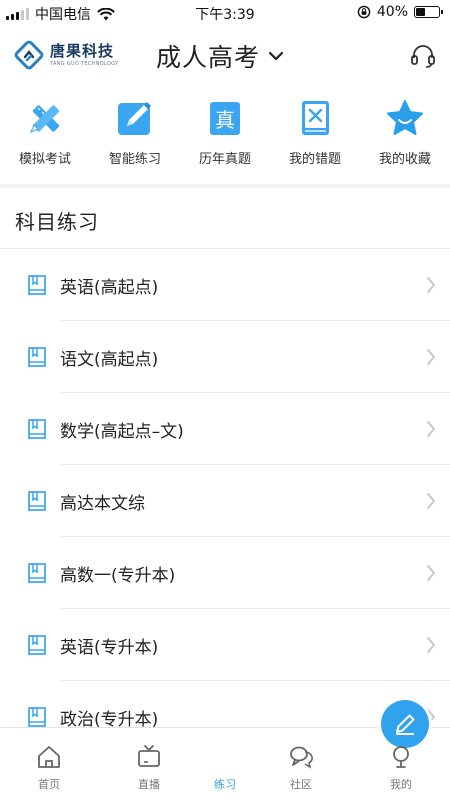  I want to click on quick-action-label: 我的收藏, so click(404, 159).